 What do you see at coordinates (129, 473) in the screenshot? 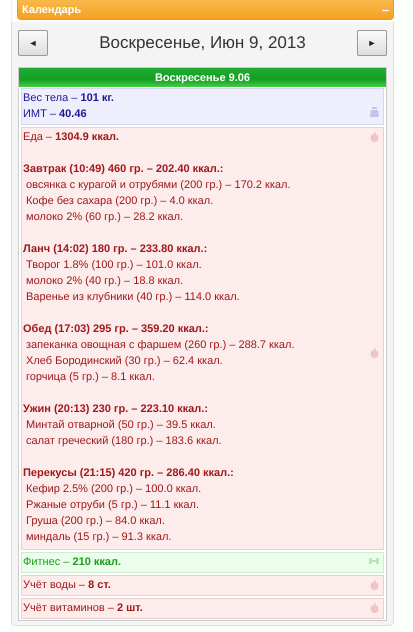
I see `meal-title: Перекусы (21:15) 420 гр. – 286.40 ккал.:` at bounding box center [129, 473].